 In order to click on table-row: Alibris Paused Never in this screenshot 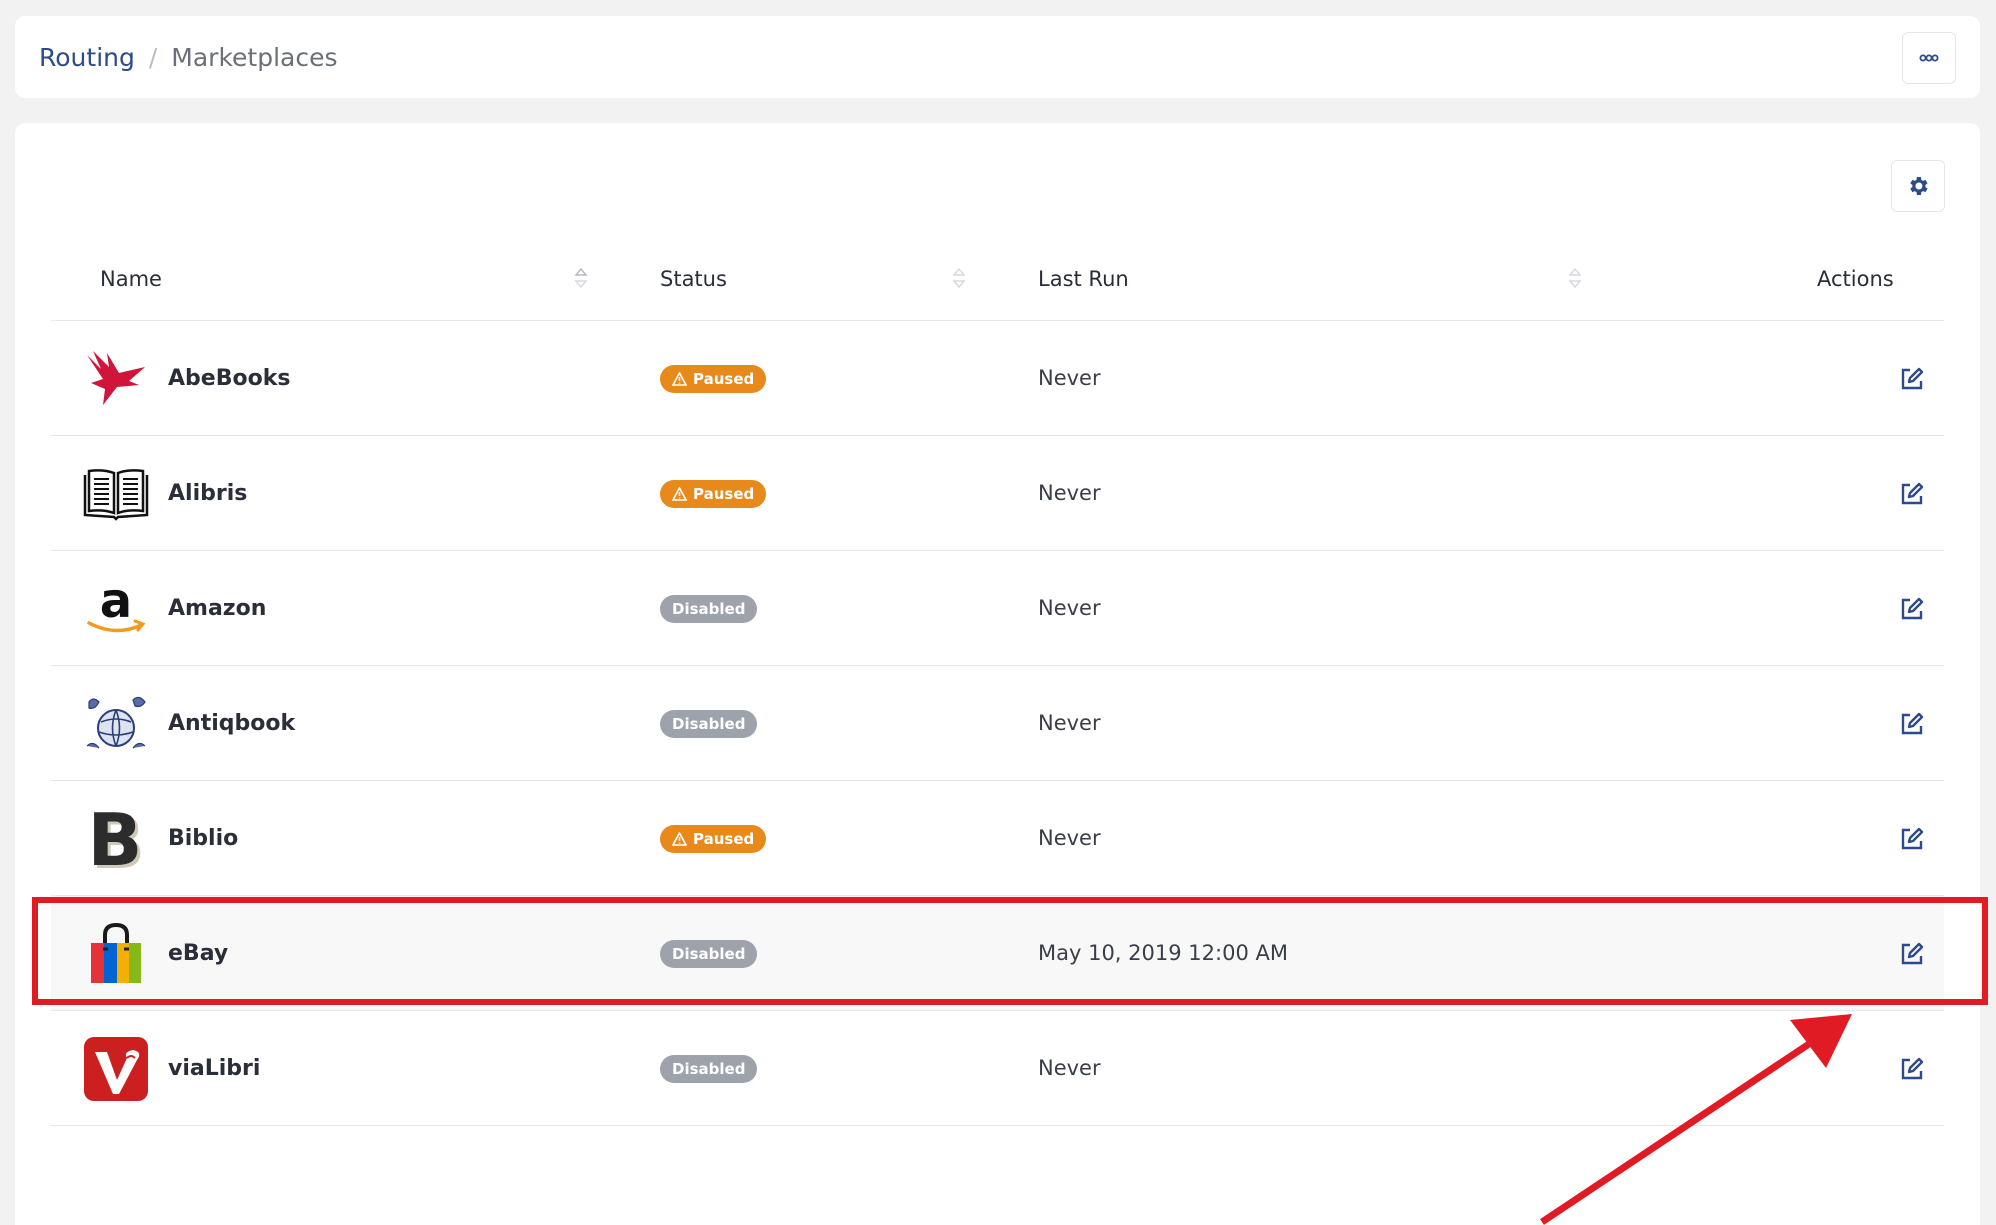, I will do `click(997, 493)`.